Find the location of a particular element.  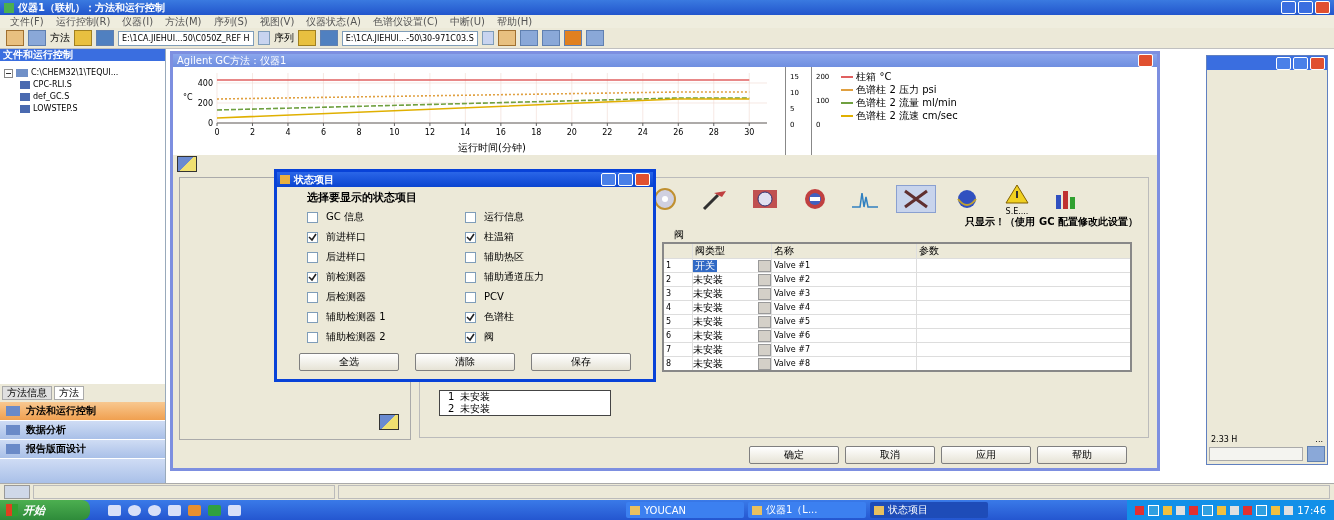

checkbox-label: 后进样口 is located at coordinates (346, 257).